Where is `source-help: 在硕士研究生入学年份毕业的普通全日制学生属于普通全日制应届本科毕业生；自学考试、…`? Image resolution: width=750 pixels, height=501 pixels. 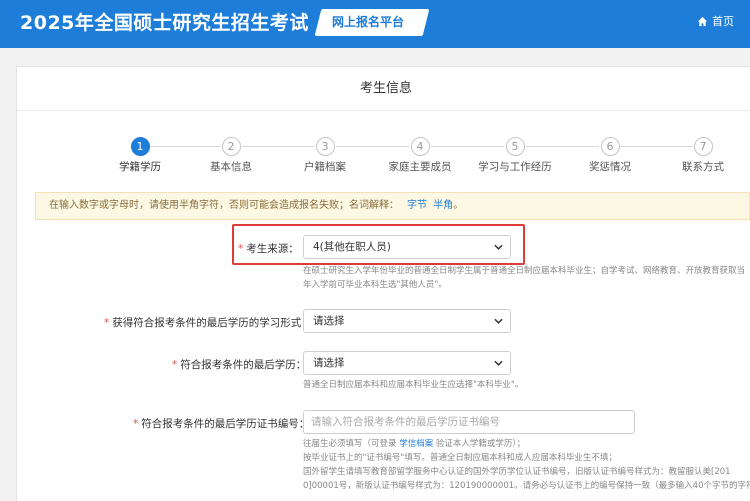 source-help: 在硕士研究生入学年份毕业的普通全日制学生属于普通全日制应届本科毕业生；自学考试、… is located at coordinates (524, 278).